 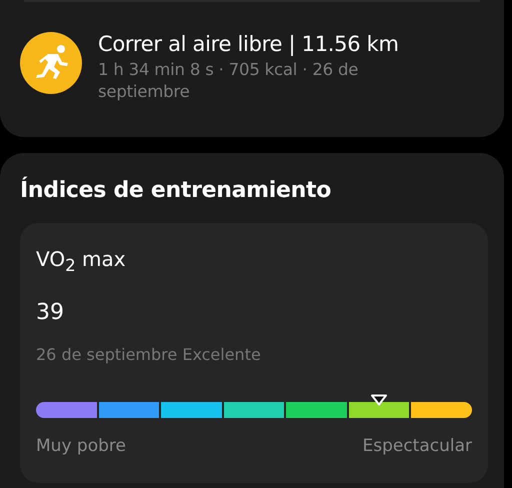 What do you see at coordinates (50, 313) in the screenshot?
I see `metric-value: 39` at bounding box center [50, 313].